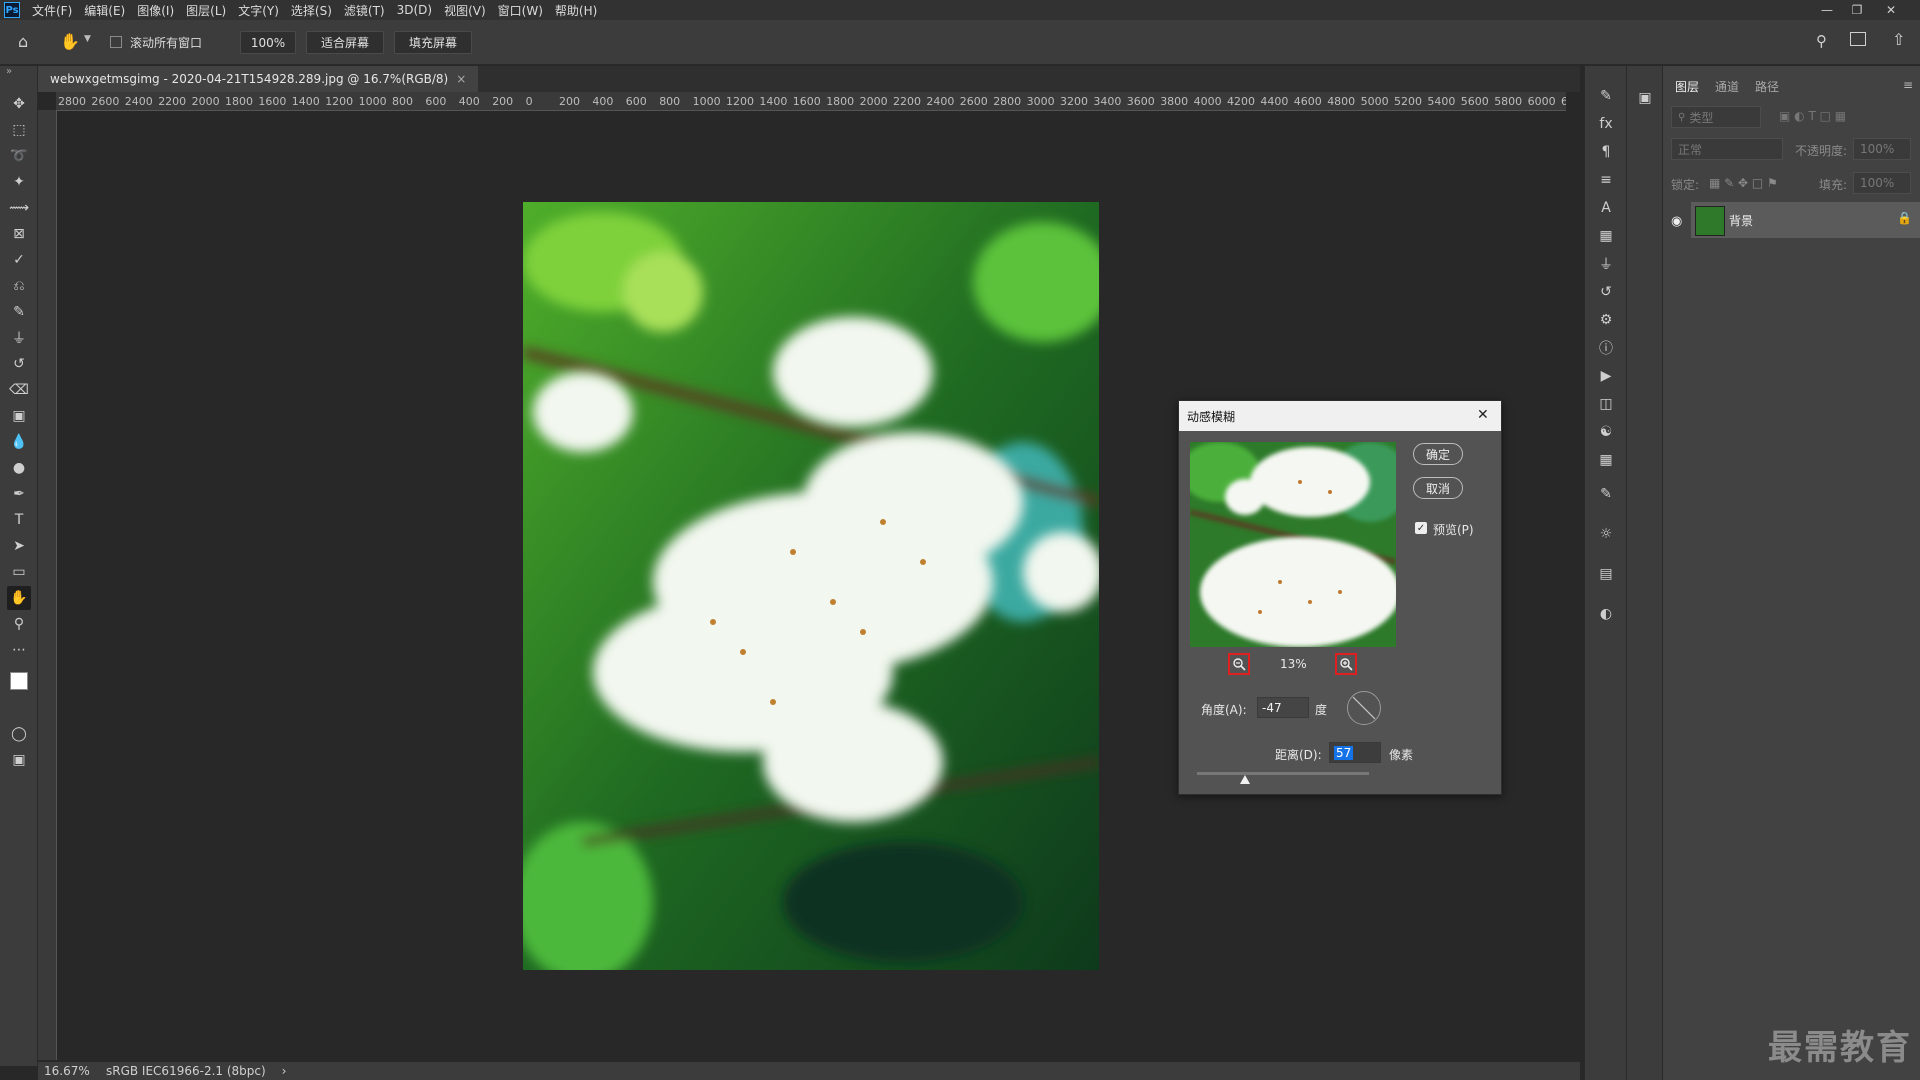 Image resolution: width=1920 pixels, height=1080 pixels. What do you see at coordinates (19, 624) in the screenshot?
I see `zoom-tool-icon: ⚲` at bounding box center [19, 624].